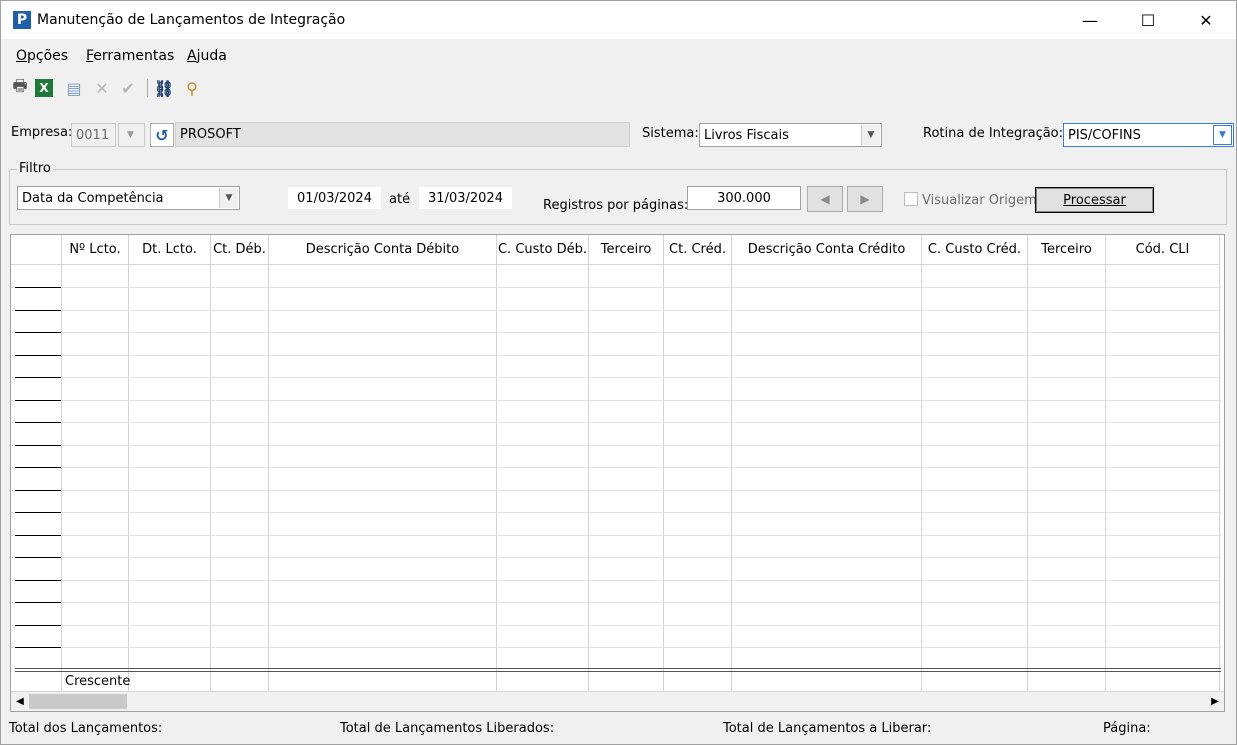 Image resolution: width=1237 pixels, height=745 pixels. Describe the element at coordinates (617, 701) in the screenshot. I see `horizontal-scrollbar: ◀ ▶` at that location.